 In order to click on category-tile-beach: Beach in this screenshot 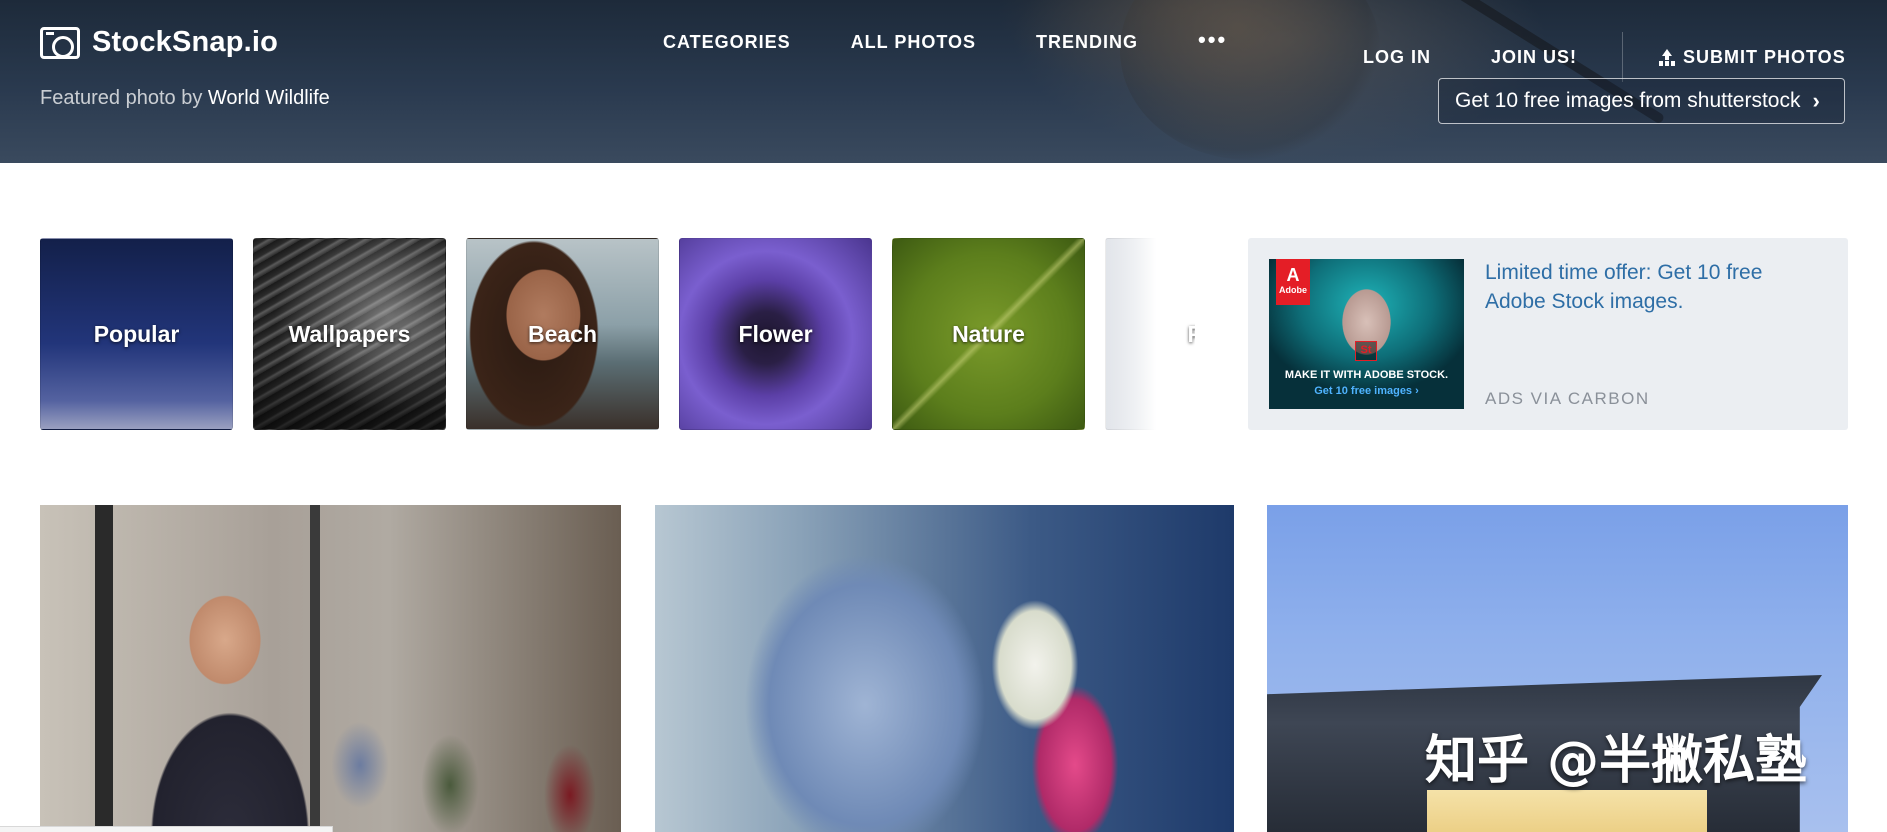, I will do `click(562, 334)`.